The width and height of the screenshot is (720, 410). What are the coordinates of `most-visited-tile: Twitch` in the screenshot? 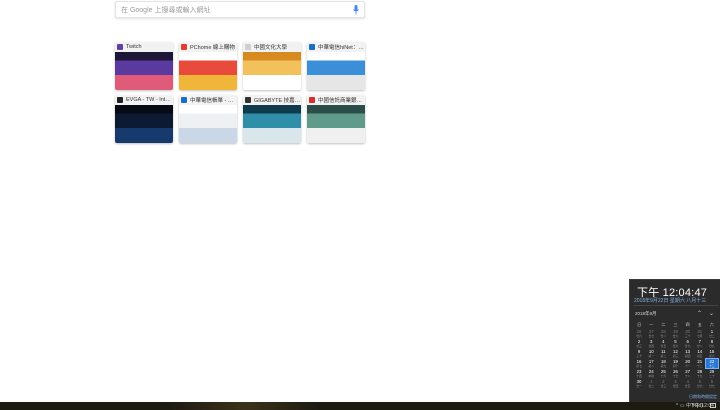 It's located at (144, 66).